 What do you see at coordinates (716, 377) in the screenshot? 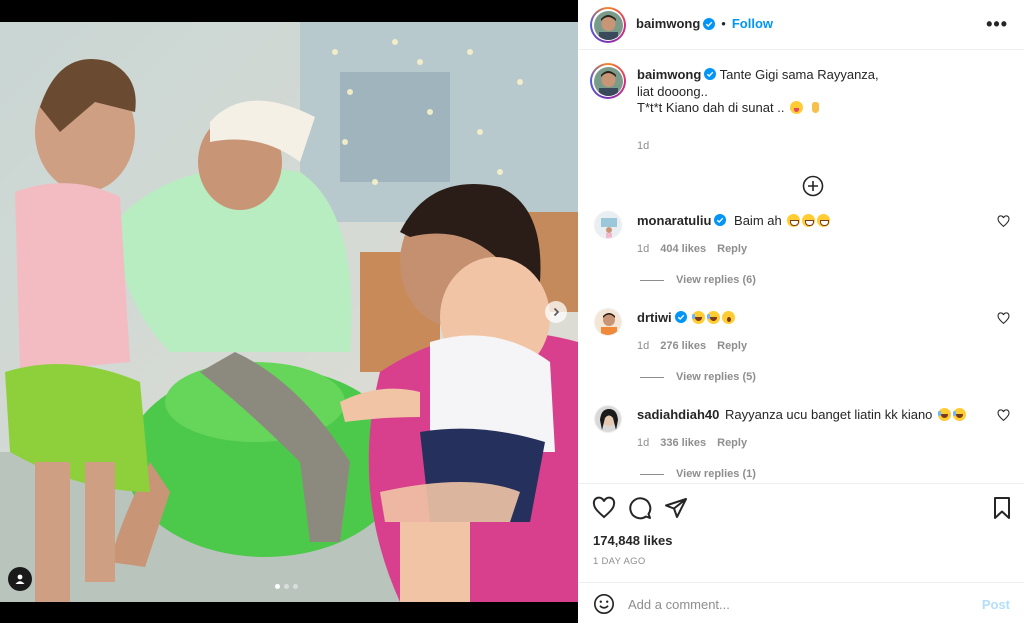
I see `view-replies-label: View replies (5)` at bounding box center [716, 377].